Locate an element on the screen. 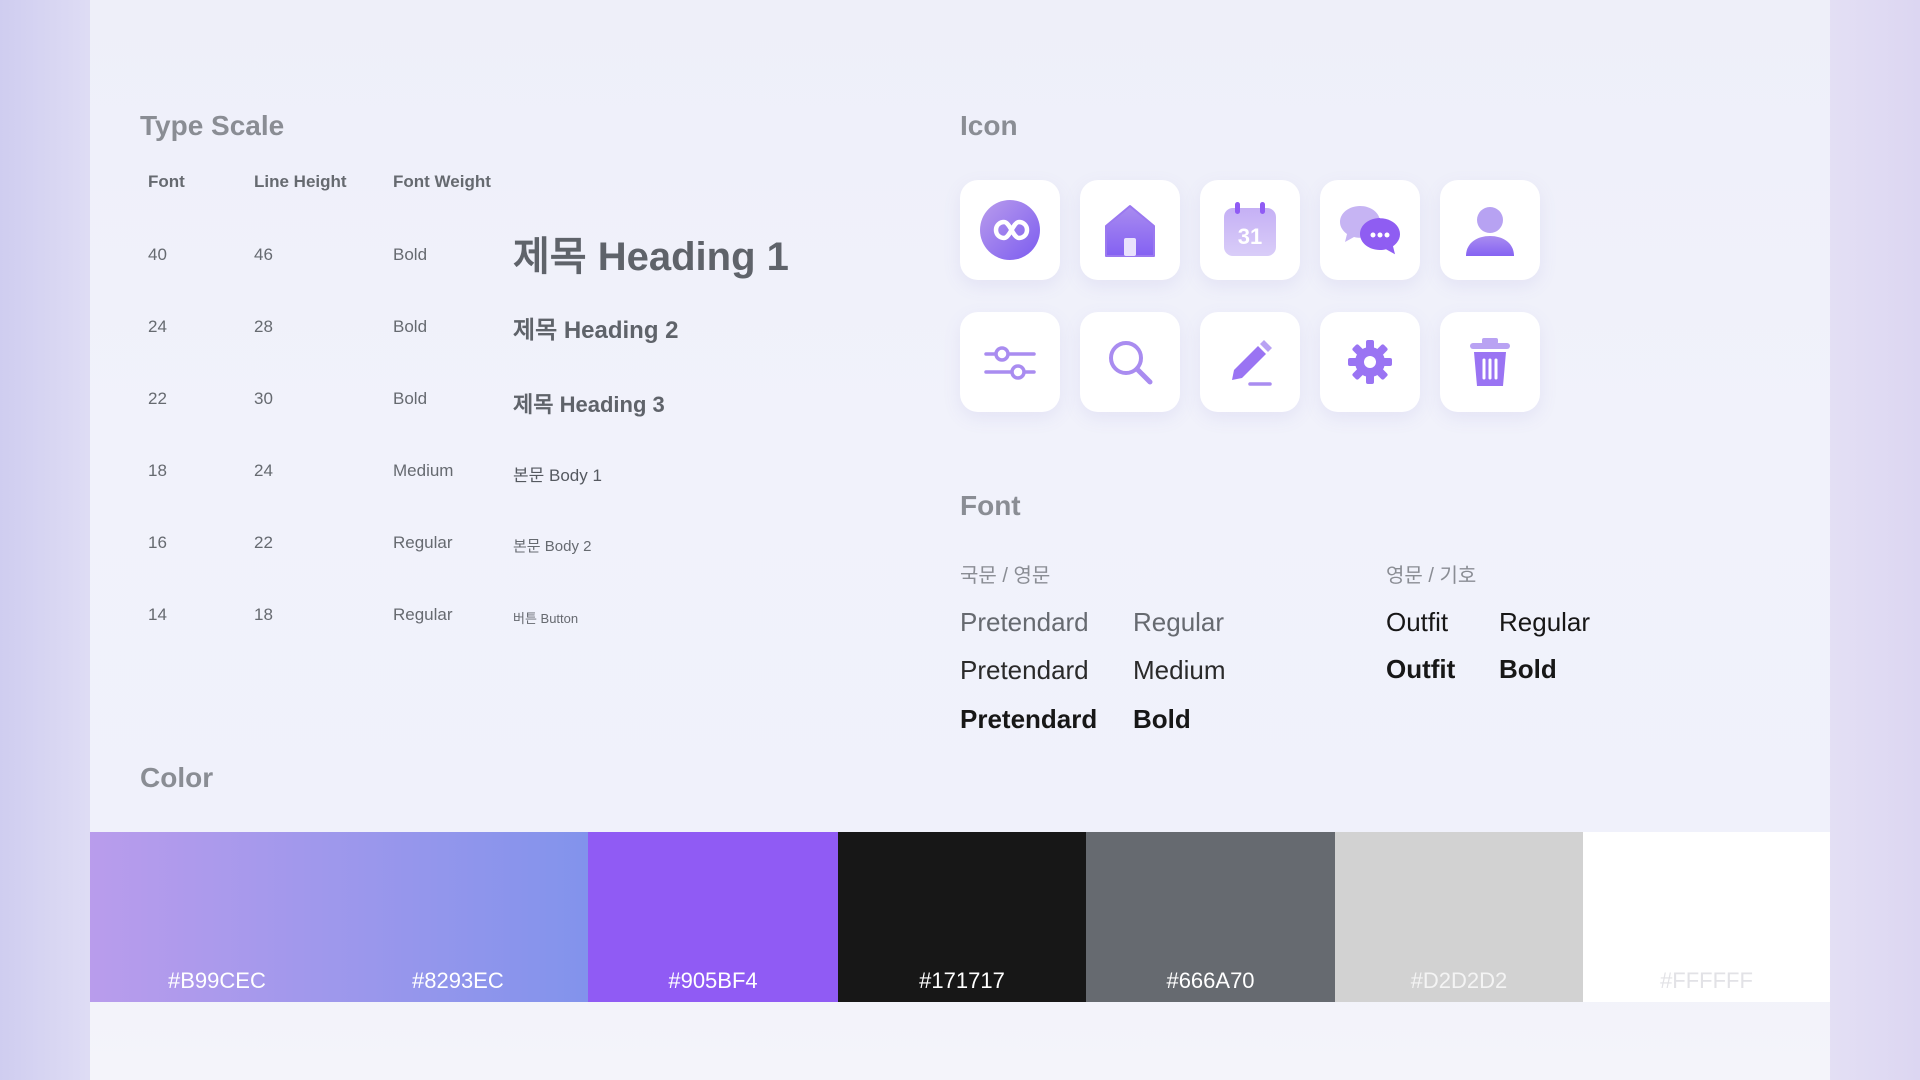  line-height-value: 18 is located at coordinates (263, 614).